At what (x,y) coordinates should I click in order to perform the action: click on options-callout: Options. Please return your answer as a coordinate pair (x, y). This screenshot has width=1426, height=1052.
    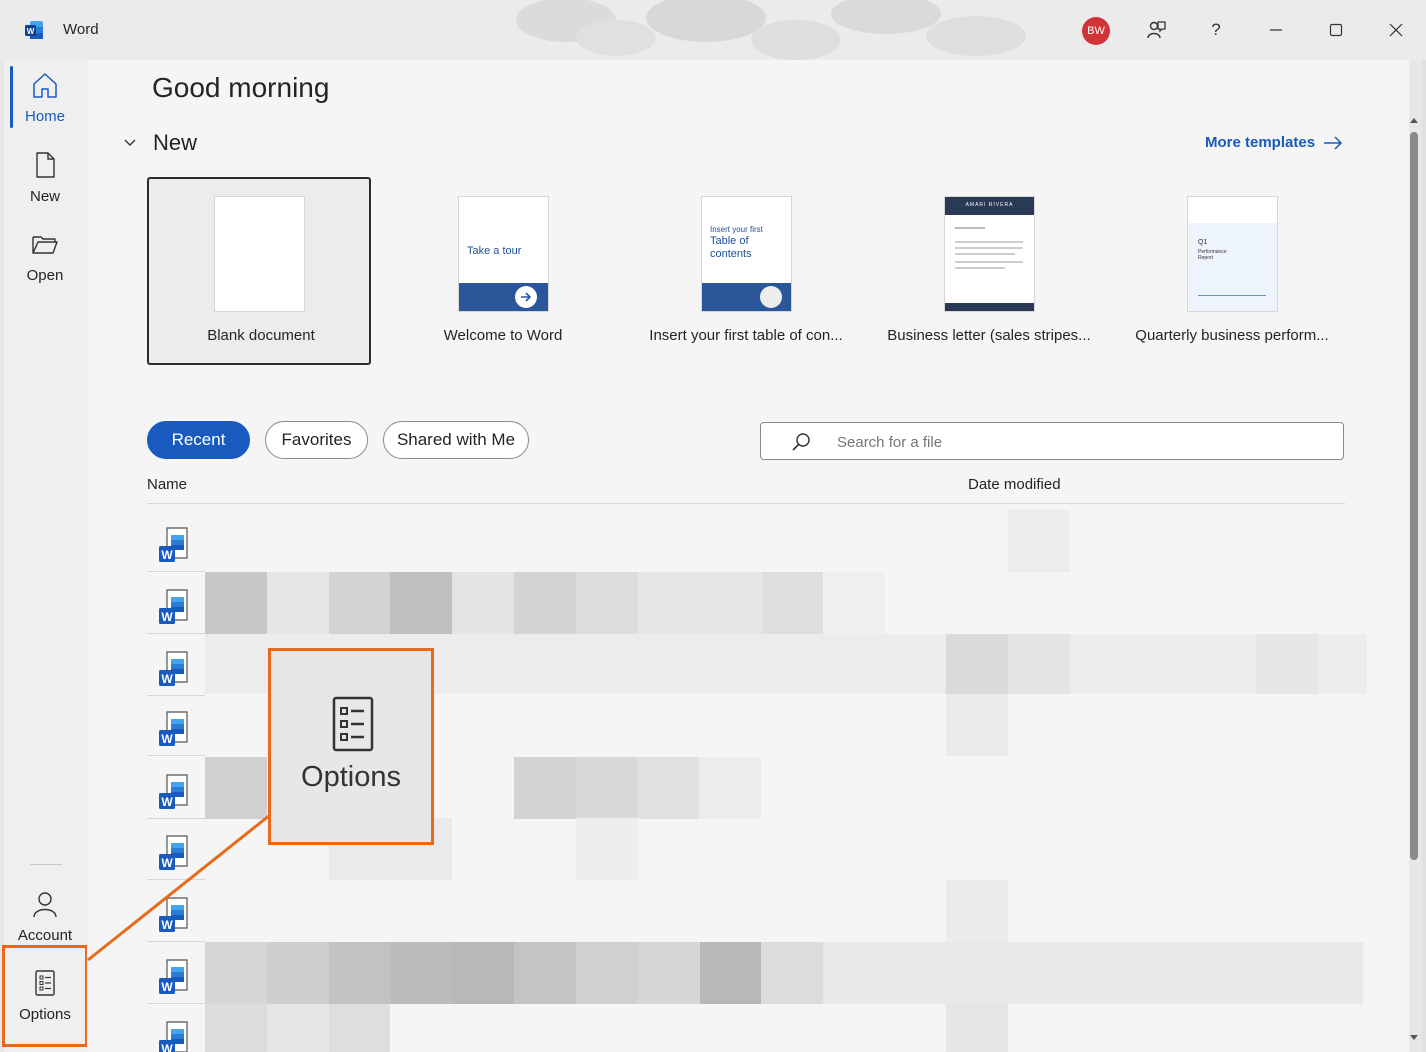
    Looking at the image, I should click on (351, 746).